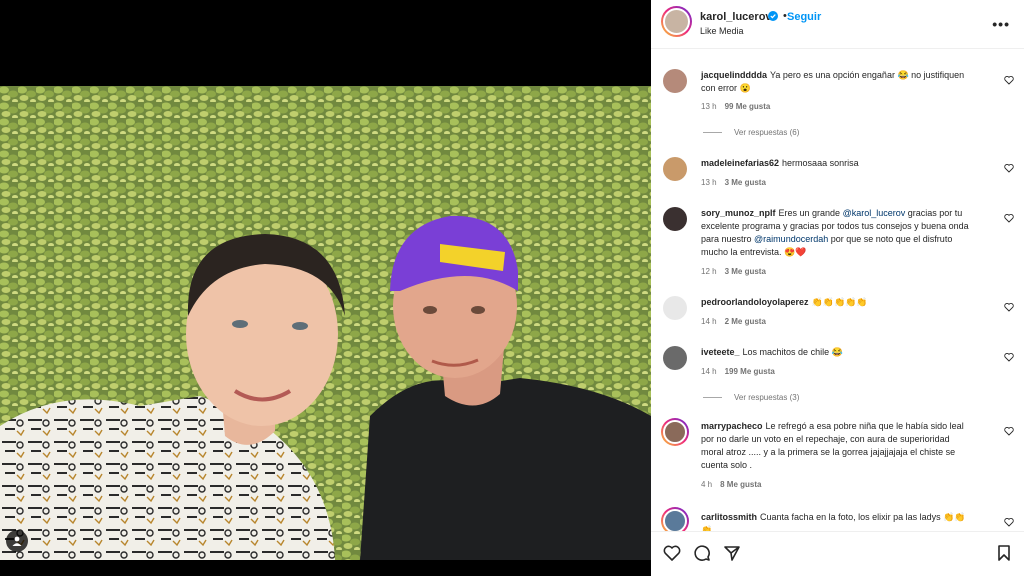 The image size is (1024, 576). I want to click on comment-text: pedroorlandoloyolaperez 👏👏👏👏👏, so click(837, 302).